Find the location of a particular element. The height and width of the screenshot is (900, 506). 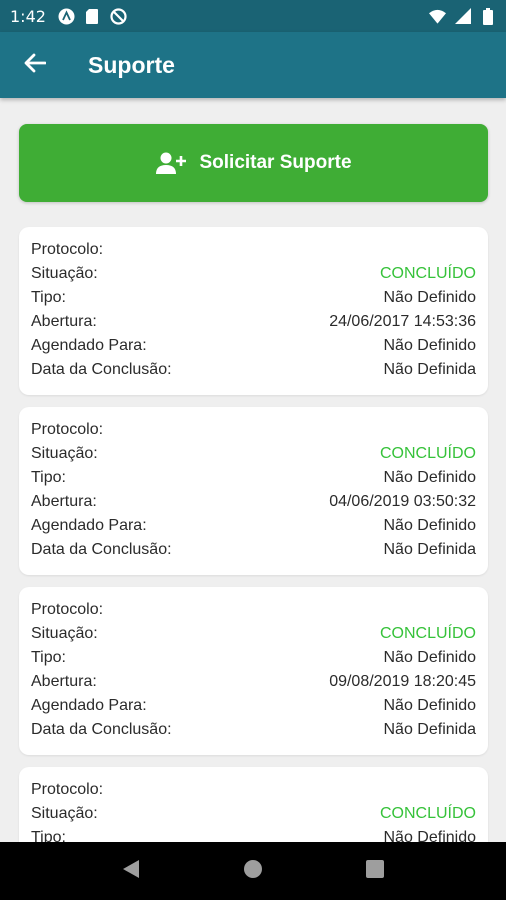

opening-value: 24/06/2017 14:53:36 is located at coordinates (402, 321).